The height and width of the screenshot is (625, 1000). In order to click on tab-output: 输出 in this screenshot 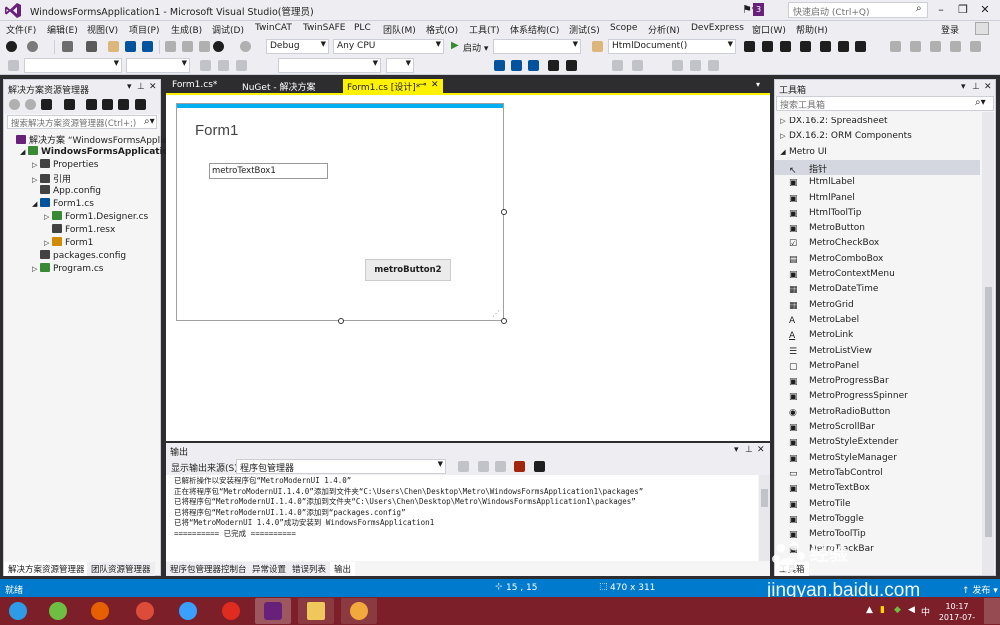, I will do `click(343, 569)`.